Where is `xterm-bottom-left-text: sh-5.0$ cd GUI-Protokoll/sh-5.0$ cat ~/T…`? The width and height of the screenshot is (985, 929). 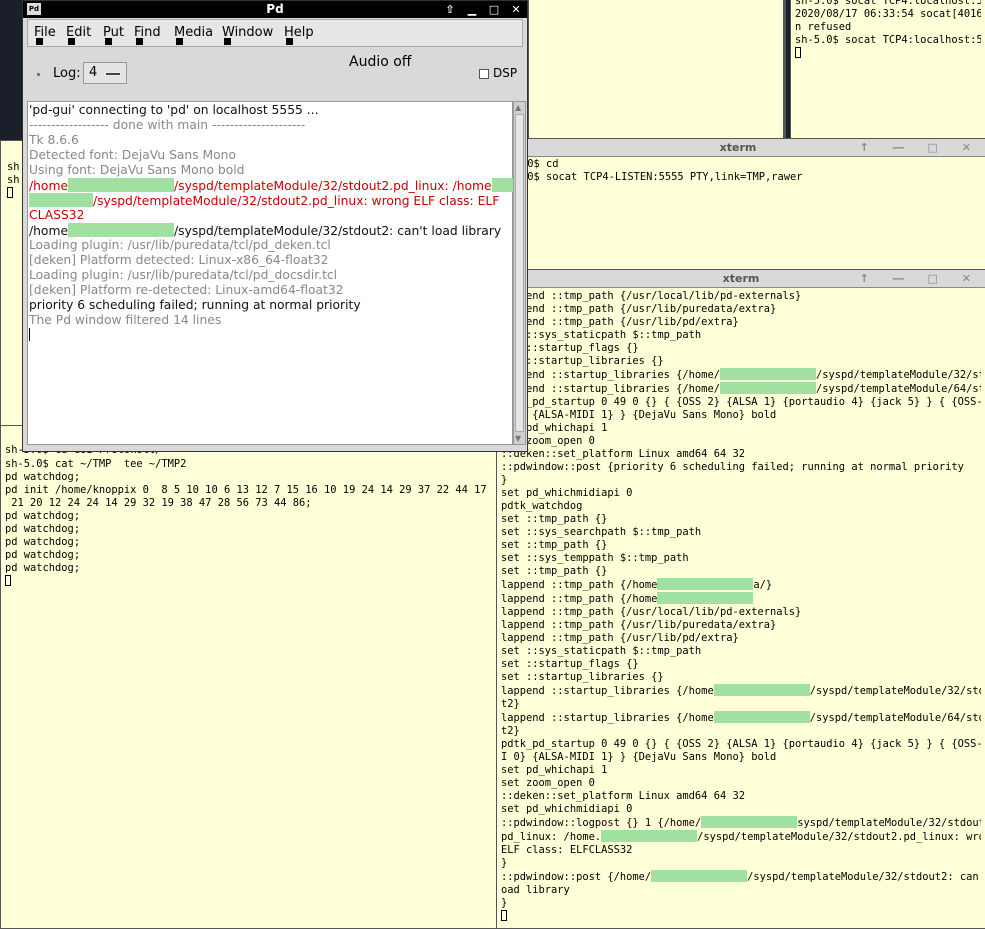 xterm-bottom-left-text: sh-5.0$ cd GUI-Protokoll/sh-5.0$ cat ~/T… is located at coordinates (248, 516).